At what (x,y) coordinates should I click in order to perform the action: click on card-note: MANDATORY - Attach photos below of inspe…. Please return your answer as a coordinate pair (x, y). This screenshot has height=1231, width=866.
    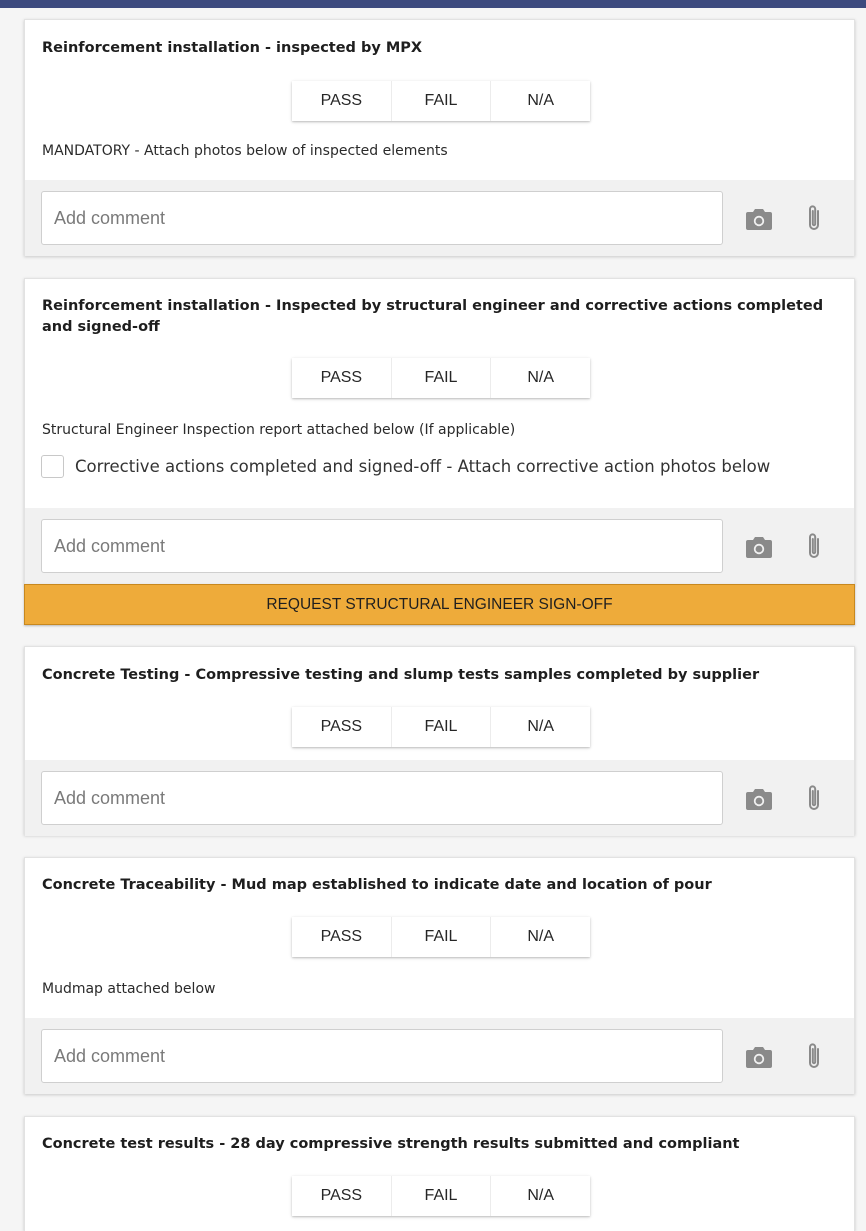
    Looking at the image, I should click on (245, 151).